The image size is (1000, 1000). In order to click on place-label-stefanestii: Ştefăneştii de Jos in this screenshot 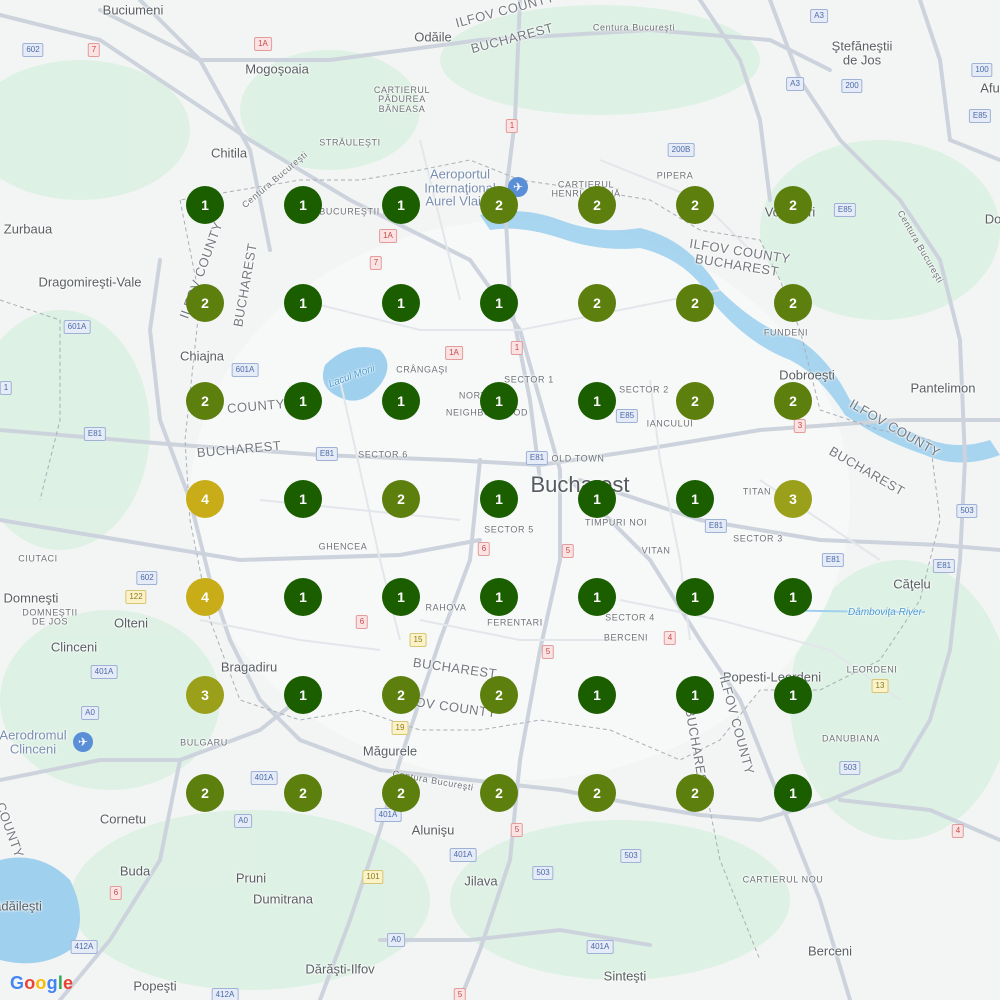, I will do `click(862, 52)`.